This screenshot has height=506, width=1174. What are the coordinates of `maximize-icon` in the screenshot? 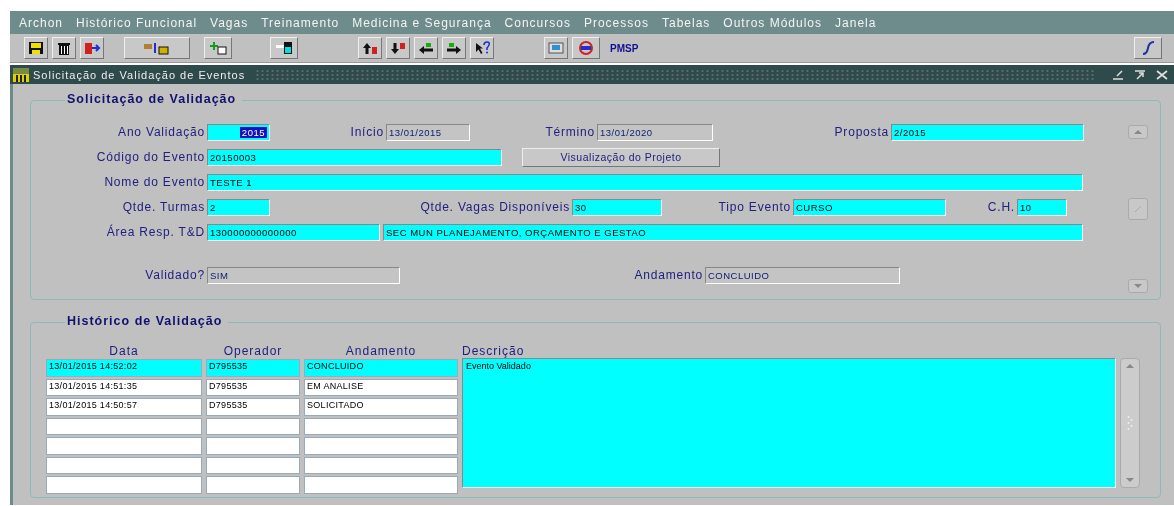 It's located at (1140, 74).